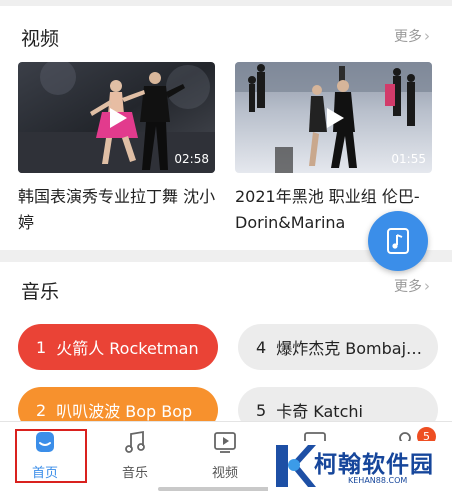 The width and height of the screenshot is (452, 491). Describe the element at coordinates (135, 456) in the screenshot. I see `tab-music: 音乐` at that location.